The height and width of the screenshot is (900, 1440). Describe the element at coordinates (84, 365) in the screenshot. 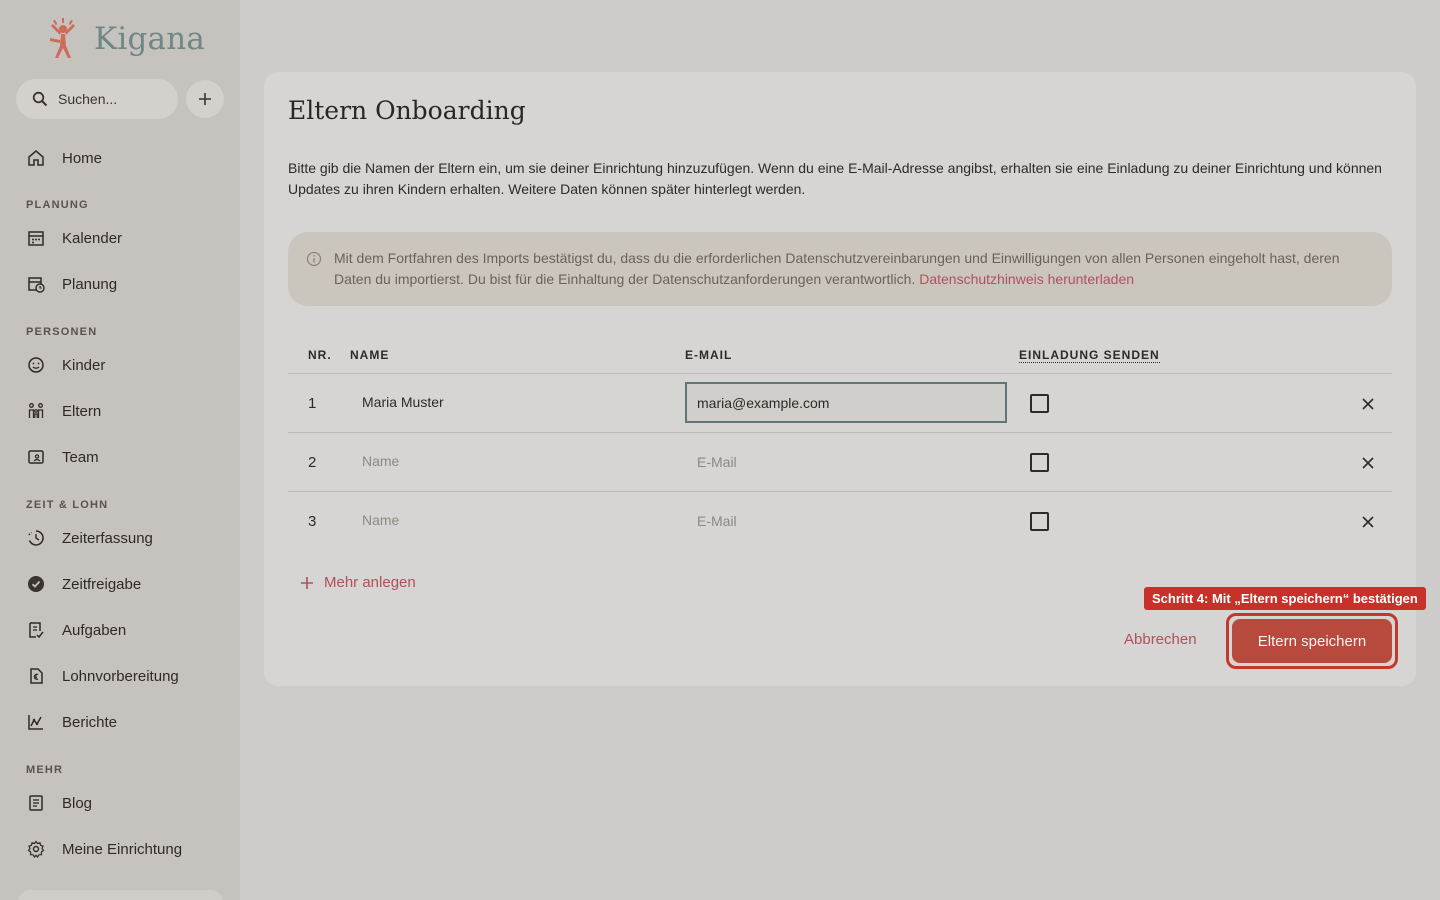

I see `sidebar-item-label: Kinder` at that location.